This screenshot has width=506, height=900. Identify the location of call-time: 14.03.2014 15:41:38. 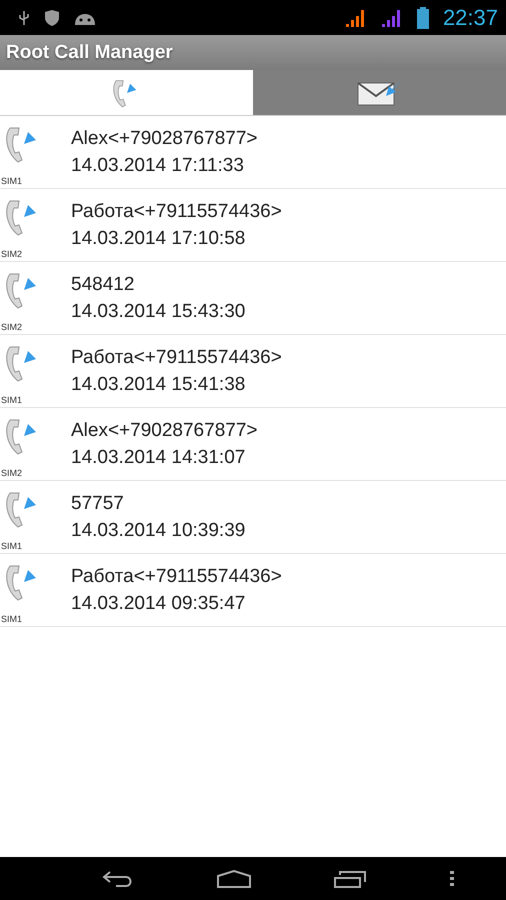
(158, 384).